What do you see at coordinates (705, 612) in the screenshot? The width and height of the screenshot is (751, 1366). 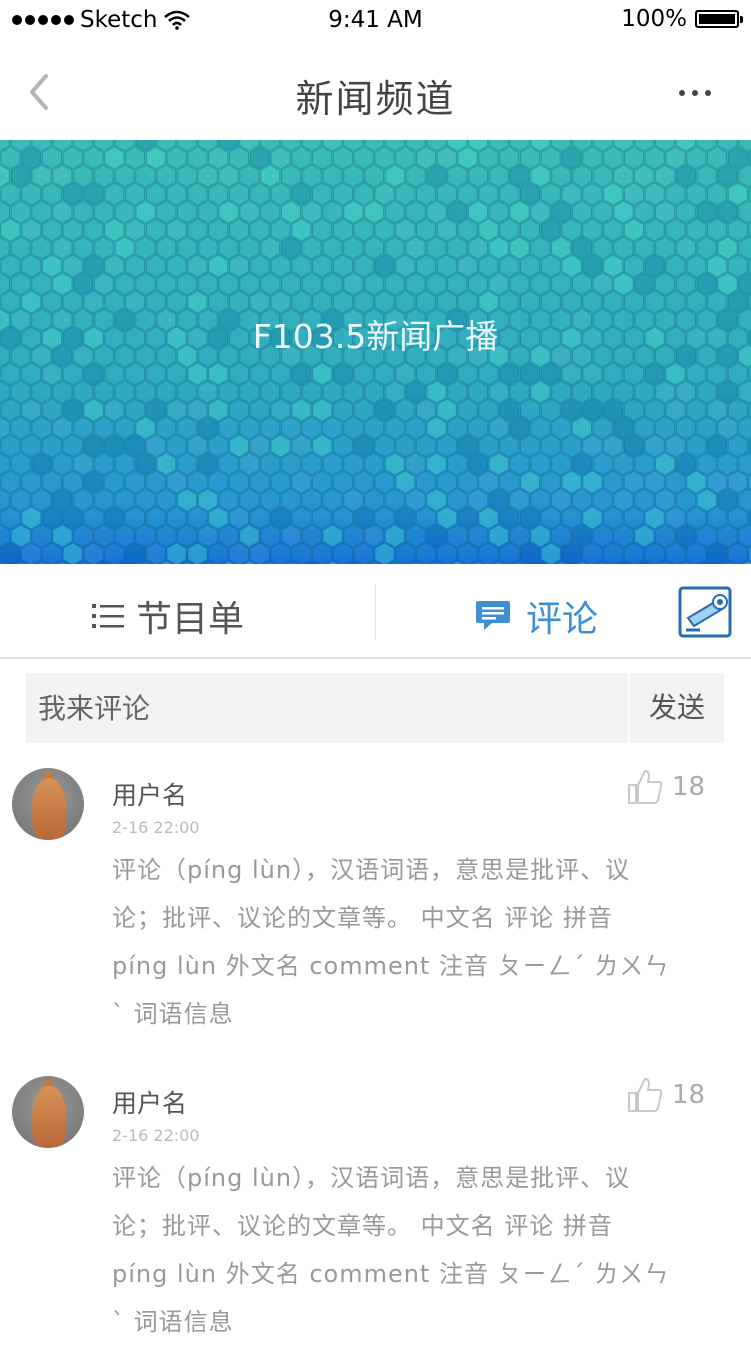 I see `camera-icon` at bounding box center [705, 612].